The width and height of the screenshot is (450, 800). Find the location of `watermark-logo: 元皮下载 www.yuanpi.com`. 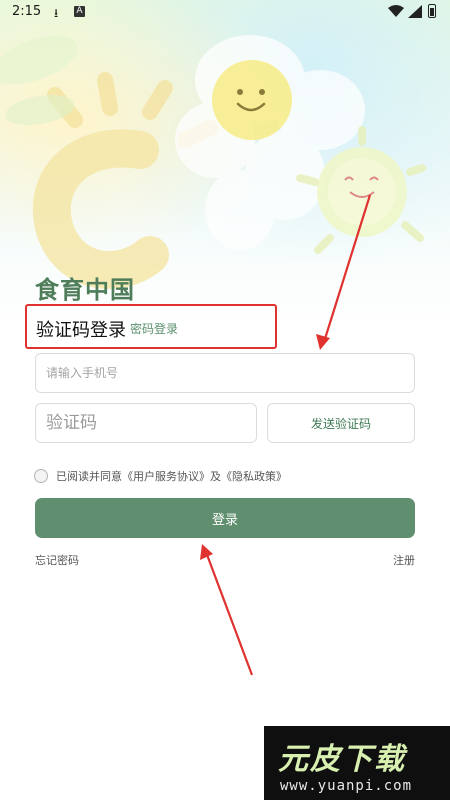

watermark-logo: 元皮下载 www.yuanpi.com is located at coordinates (357, 763).